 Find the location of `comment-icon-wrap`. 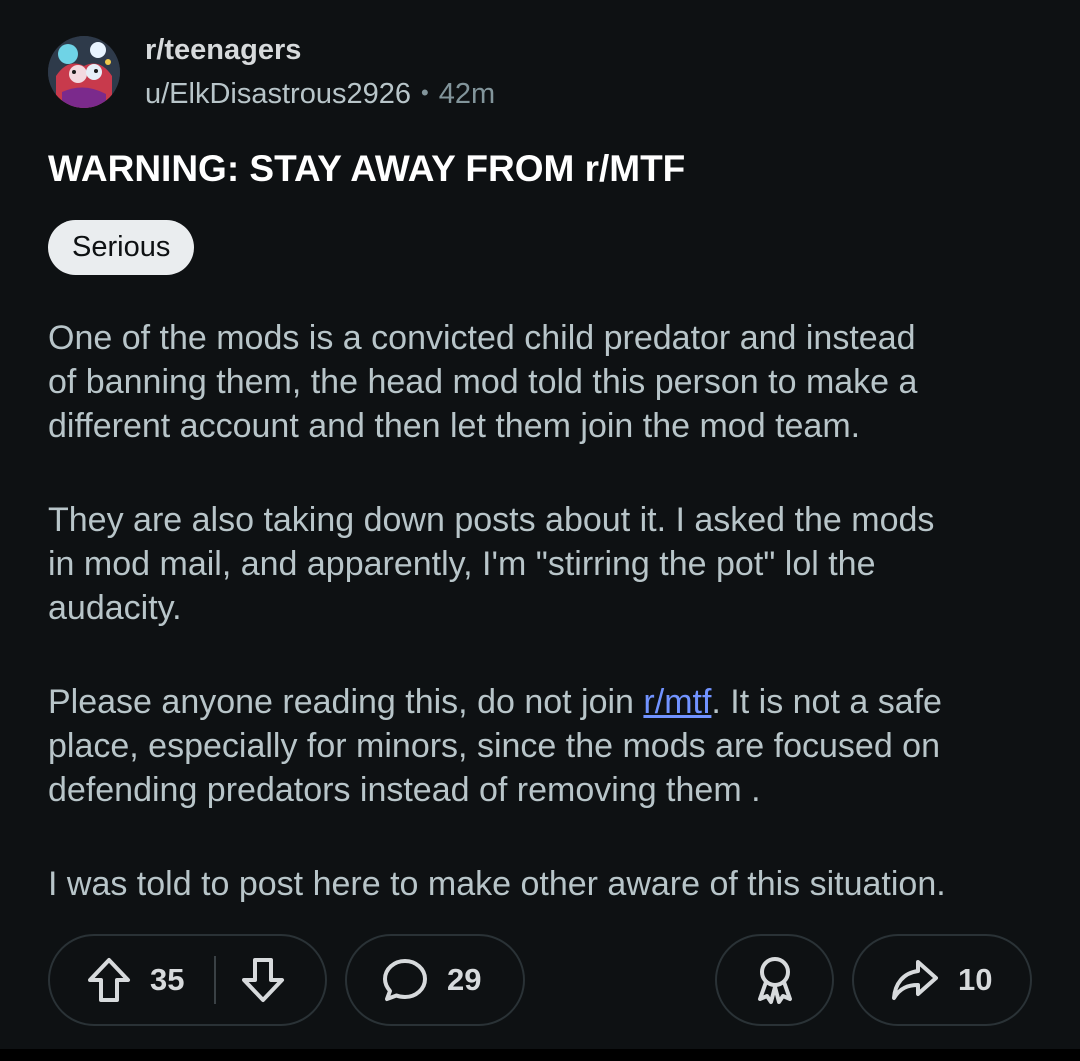

comment-icon-wrap is located at coordinates (405, 980).